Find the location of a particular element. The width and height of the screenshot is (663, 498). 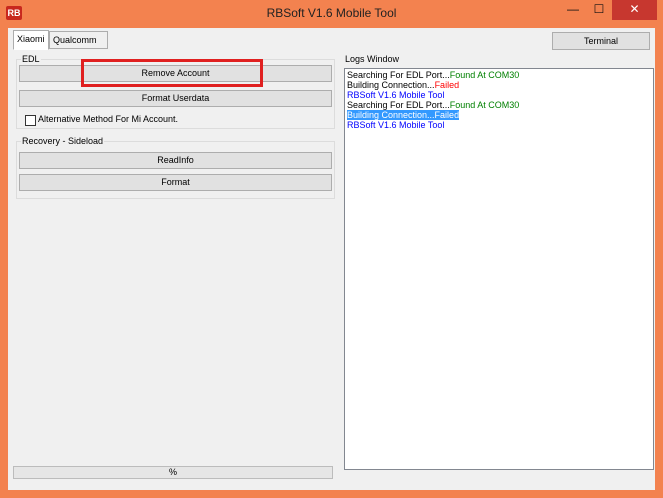

tab-xiaomi: Xiaomi is located at coordinates (31, 40).